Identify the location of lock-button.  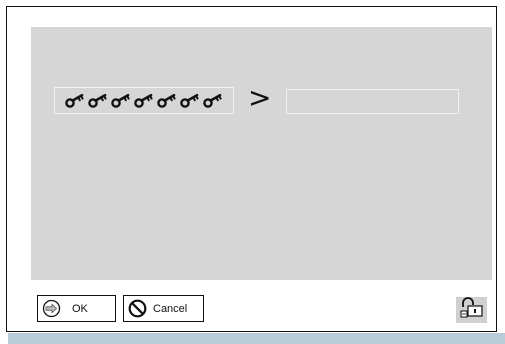
(471, 310).